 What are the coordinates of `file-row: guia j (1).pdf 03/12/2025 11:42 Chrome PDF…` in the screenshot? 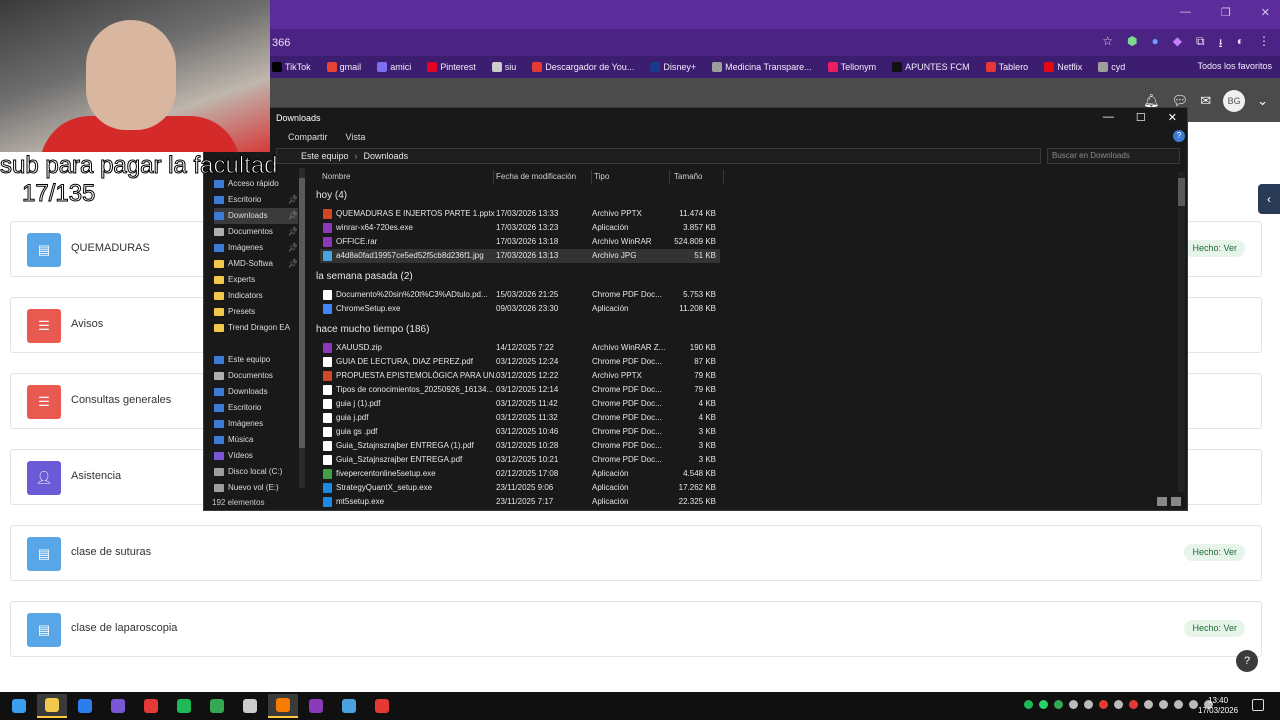 It's located at (520, 404).